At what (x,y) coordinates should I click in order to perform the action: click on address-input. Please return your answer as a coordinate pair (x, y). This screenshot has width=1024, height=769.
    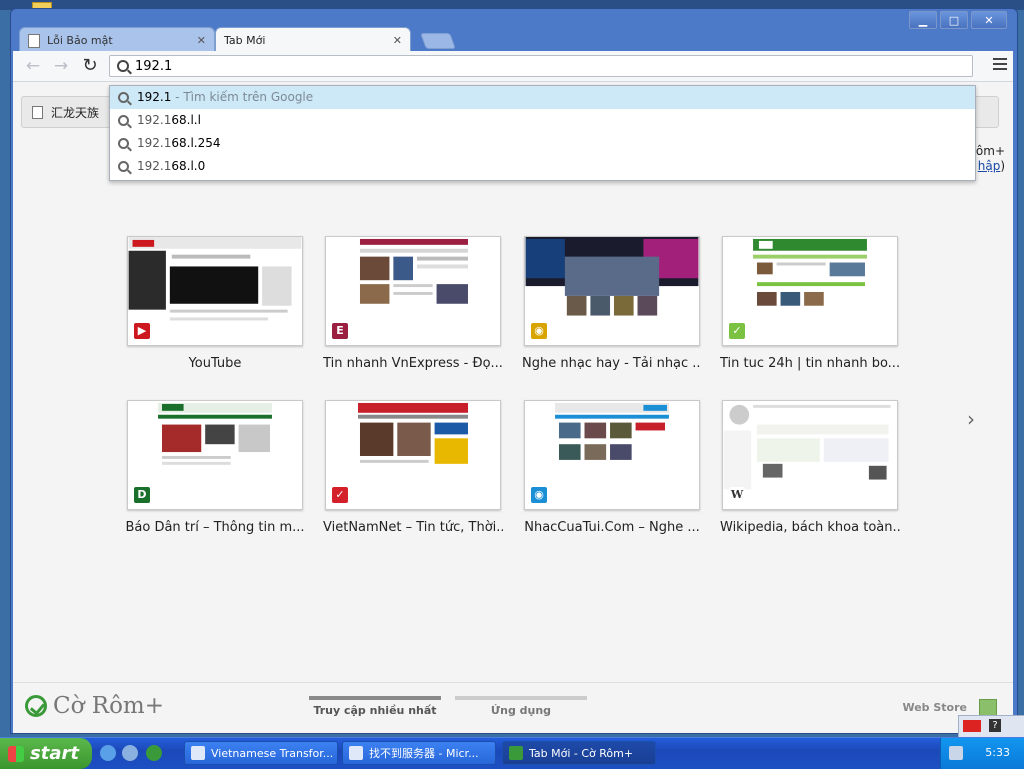
    Looking at the image, I should click on (545, 66).